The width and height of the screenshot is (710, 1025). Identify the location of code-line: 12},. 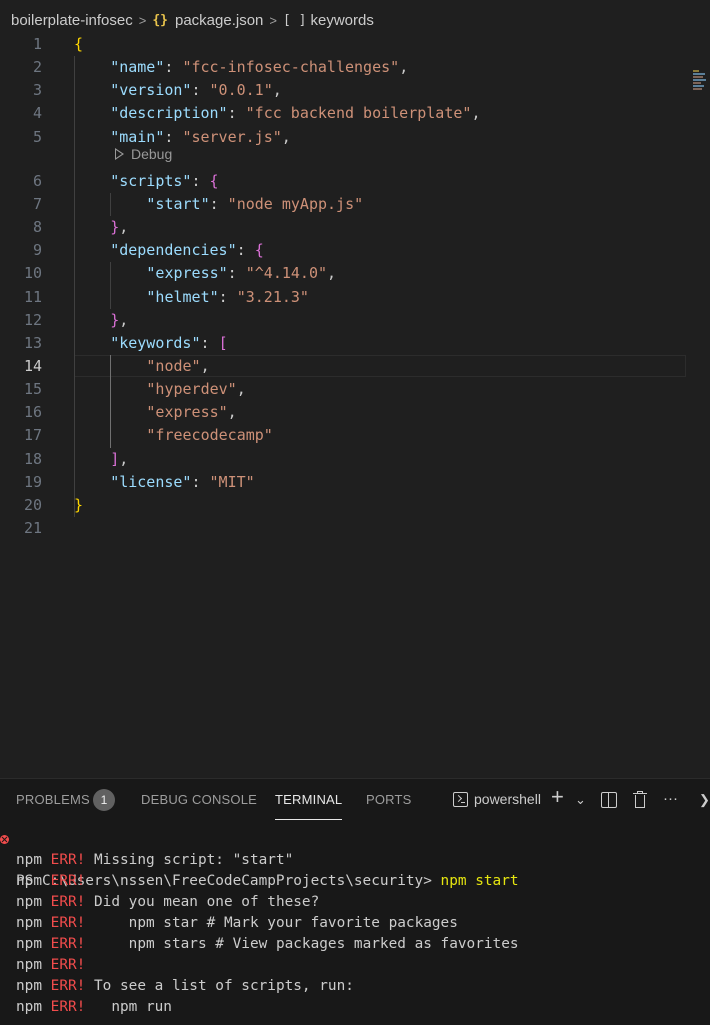
(355, 320).